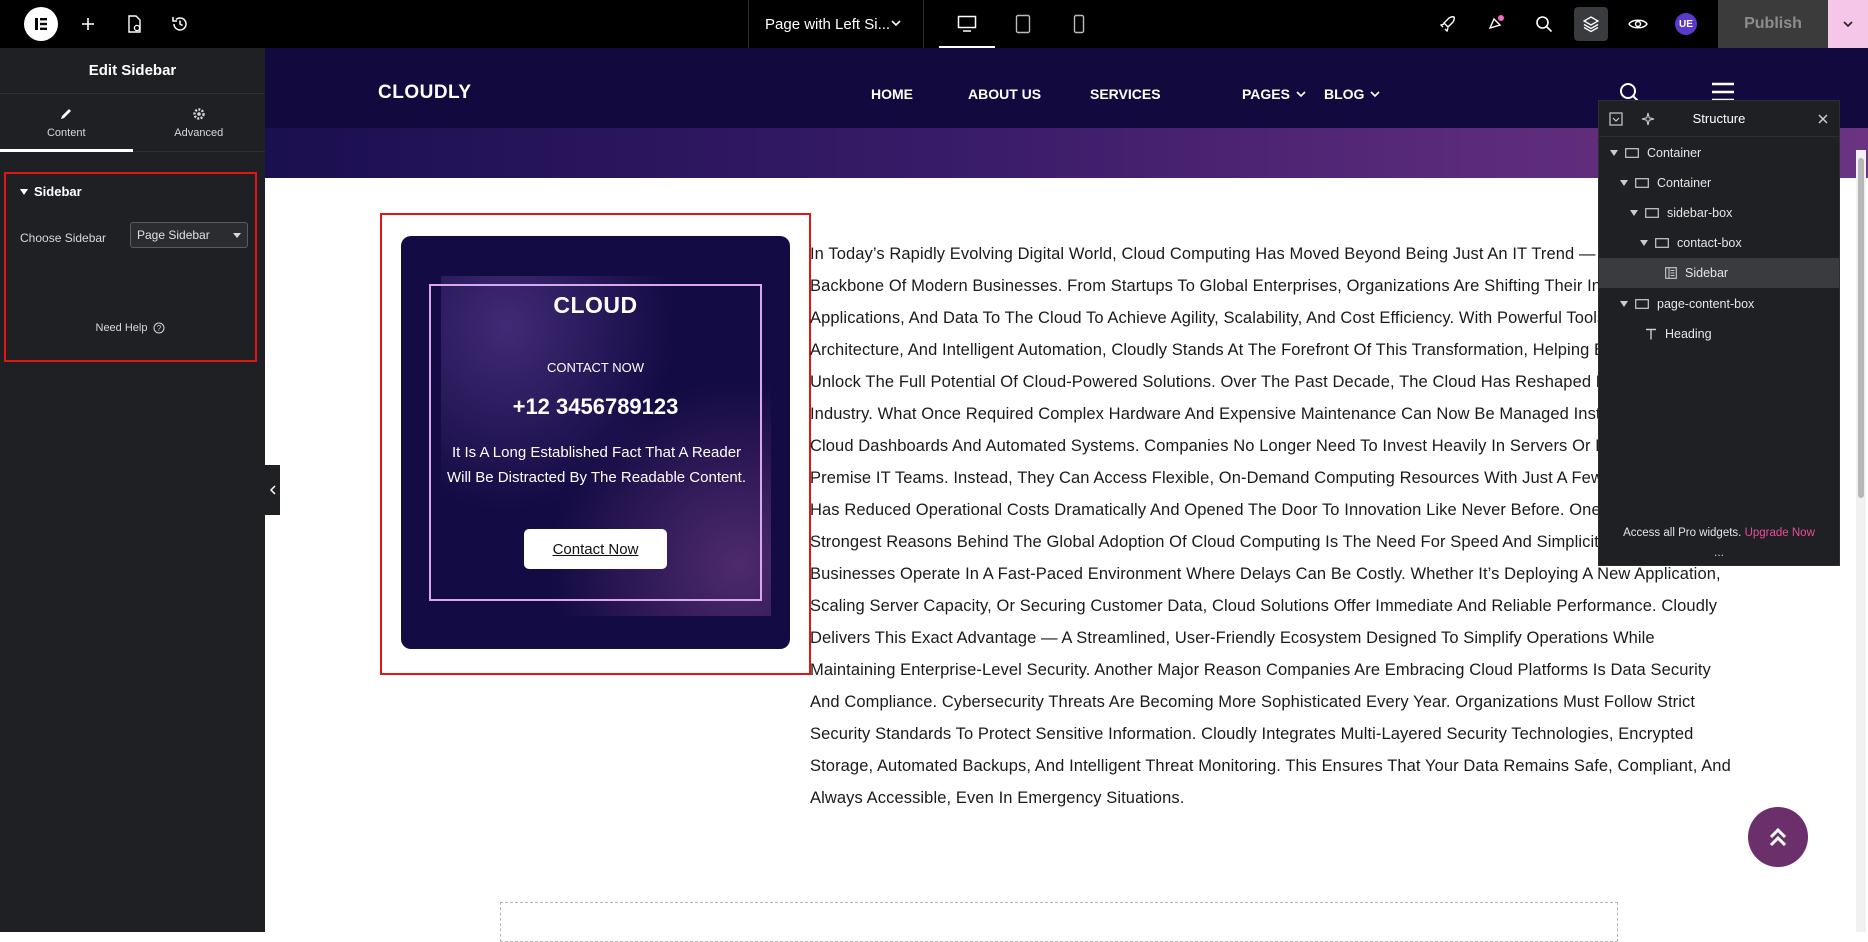 The image size is (1868, 942). I want to click on nav-services: SERVICES, so click(1125, 94).